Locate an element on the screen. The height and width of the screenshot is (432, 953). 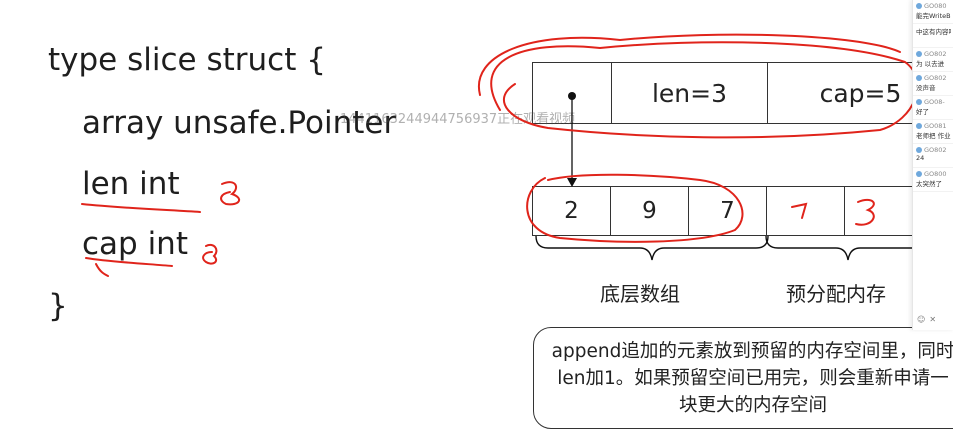
array-cell: 7 is located at coordinates (728, 211).